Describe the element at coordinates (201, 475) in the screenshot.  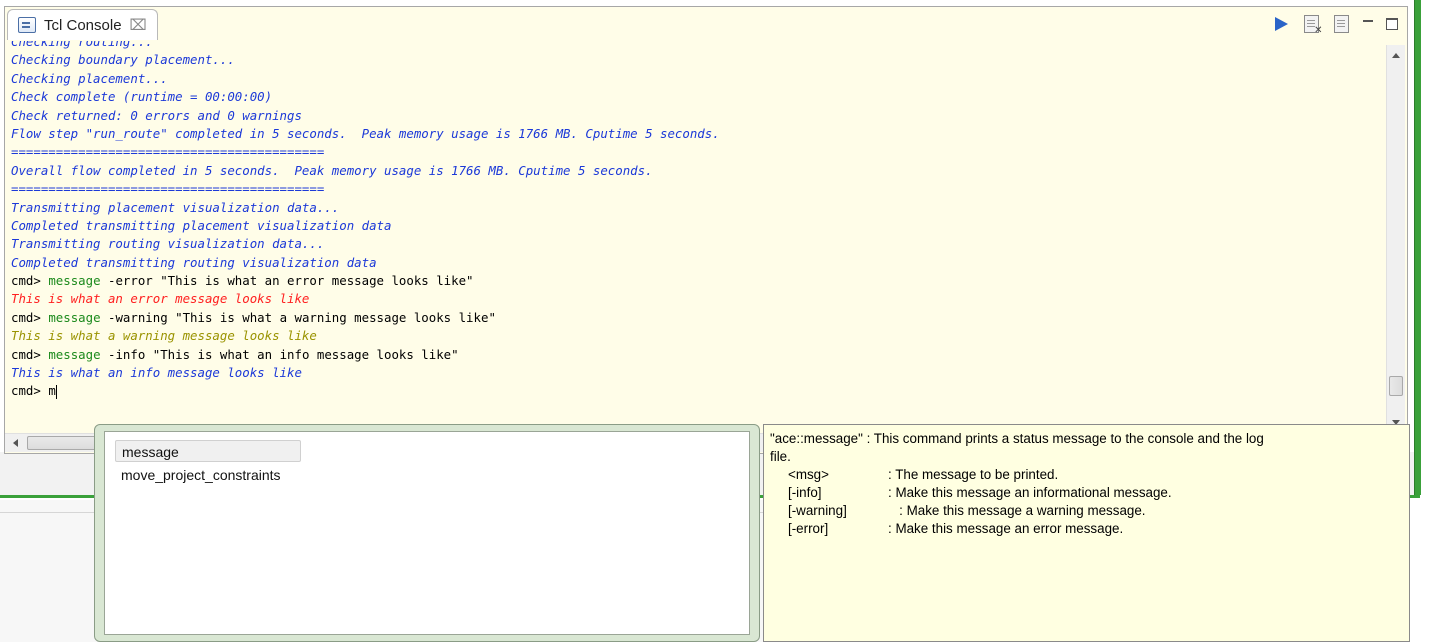
I see `completion-item-move-project-constraints: move_project_constraints` at that location.